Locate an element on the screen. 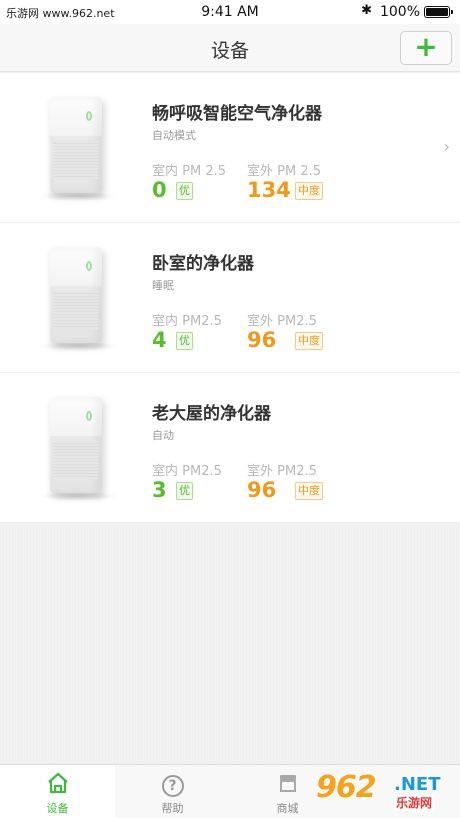  tab-devices: 设备 is located at coordinates (57, 791).